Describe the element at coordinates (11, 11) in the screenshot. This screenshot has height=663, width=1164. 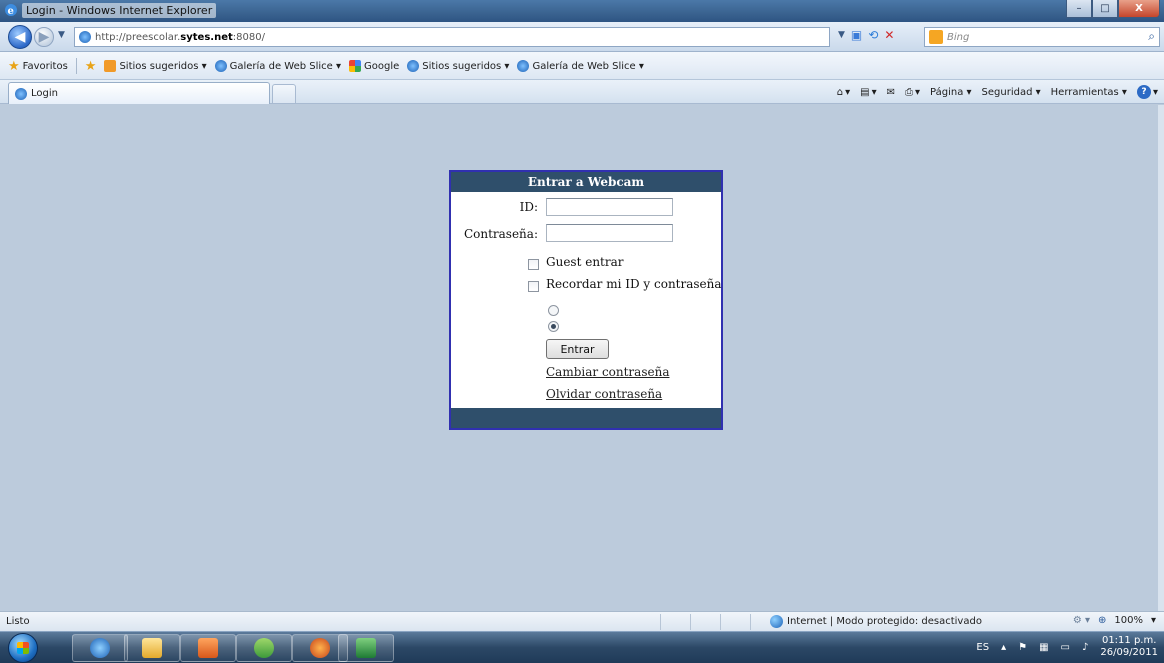
I see `svg-text: e` at that location.